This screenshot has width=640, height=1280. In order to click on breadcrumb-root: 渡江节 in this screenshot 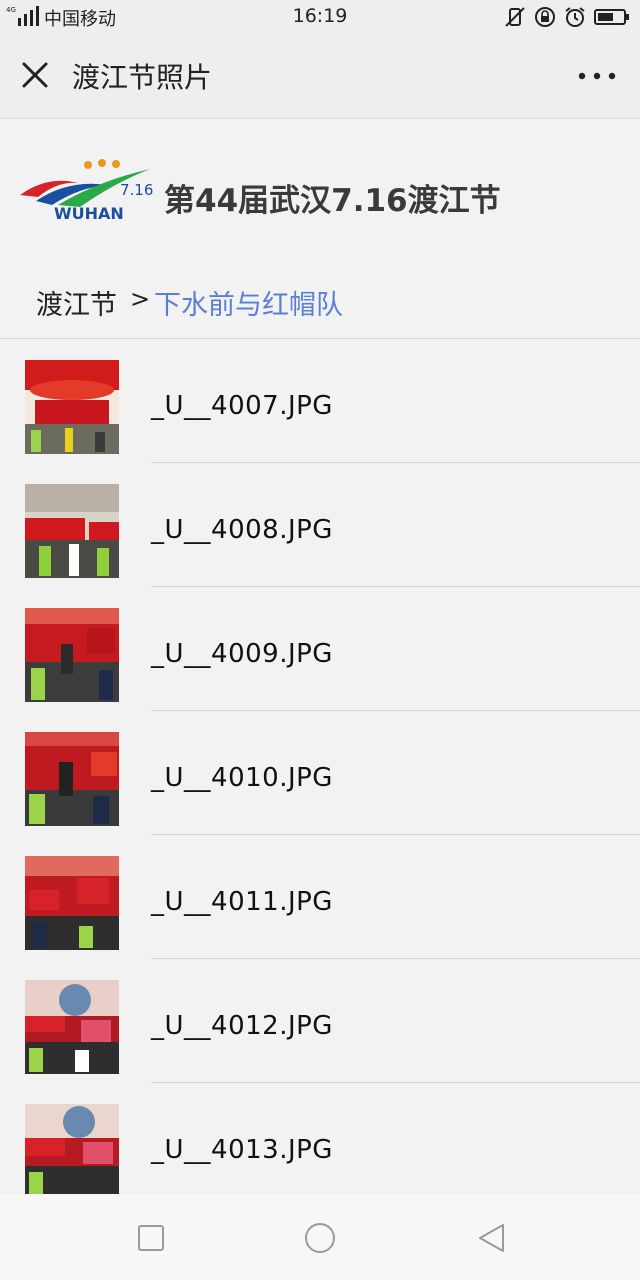, I will do `click(76, 302)`.